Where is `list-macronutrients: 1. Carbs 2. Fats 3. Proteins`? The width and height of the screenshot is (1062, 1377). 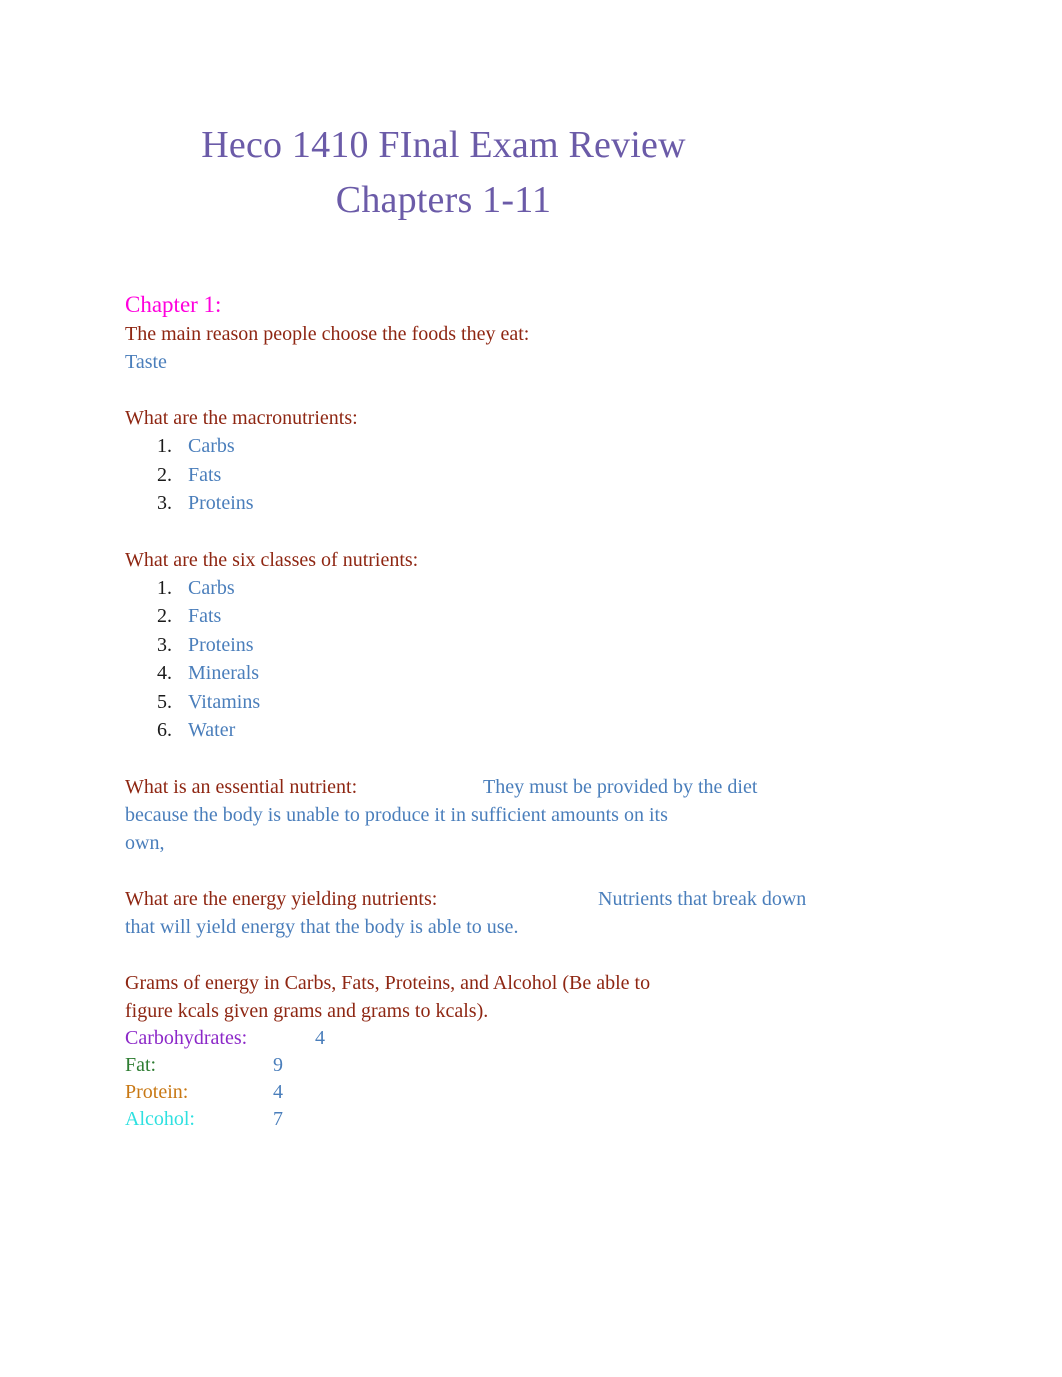 list-macronutrients: 1. Carbs 2. Fats 3. Proteins is located at coordinates (565, 475).